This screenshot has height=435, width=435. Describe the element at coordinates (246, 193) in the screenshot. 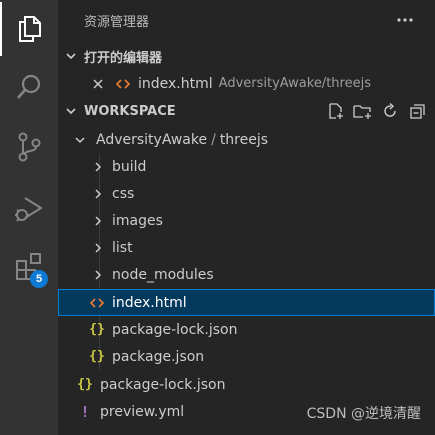

I see `folder-item: css` at that location.